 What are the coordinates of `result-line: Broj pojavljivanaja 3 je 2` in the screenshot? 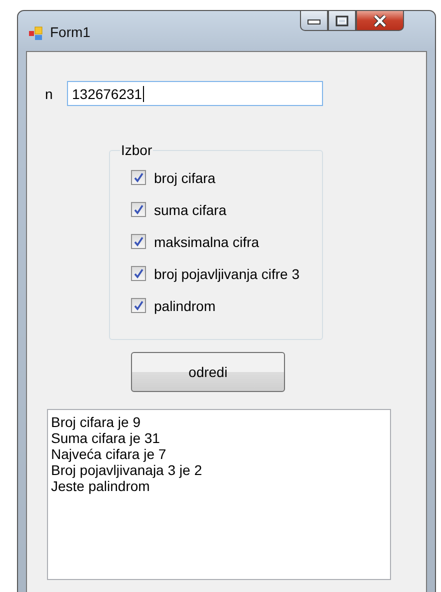 It's located at (127, 470).